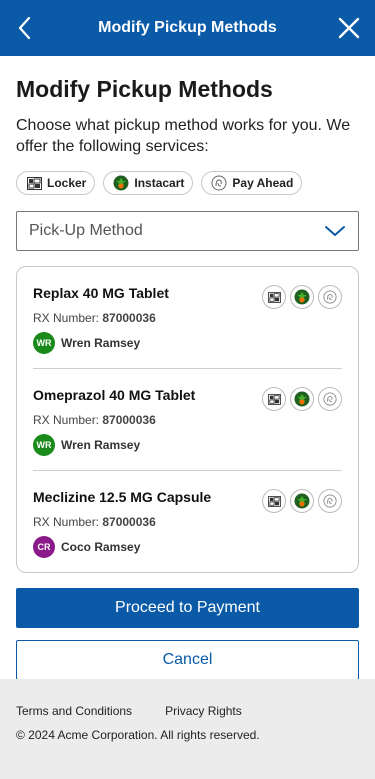  What do you see at coordinates (187, 608) in the screenshot?
I see `proceed-to-payment-button: Proceed to Payment` at bounding box center [187, 608].